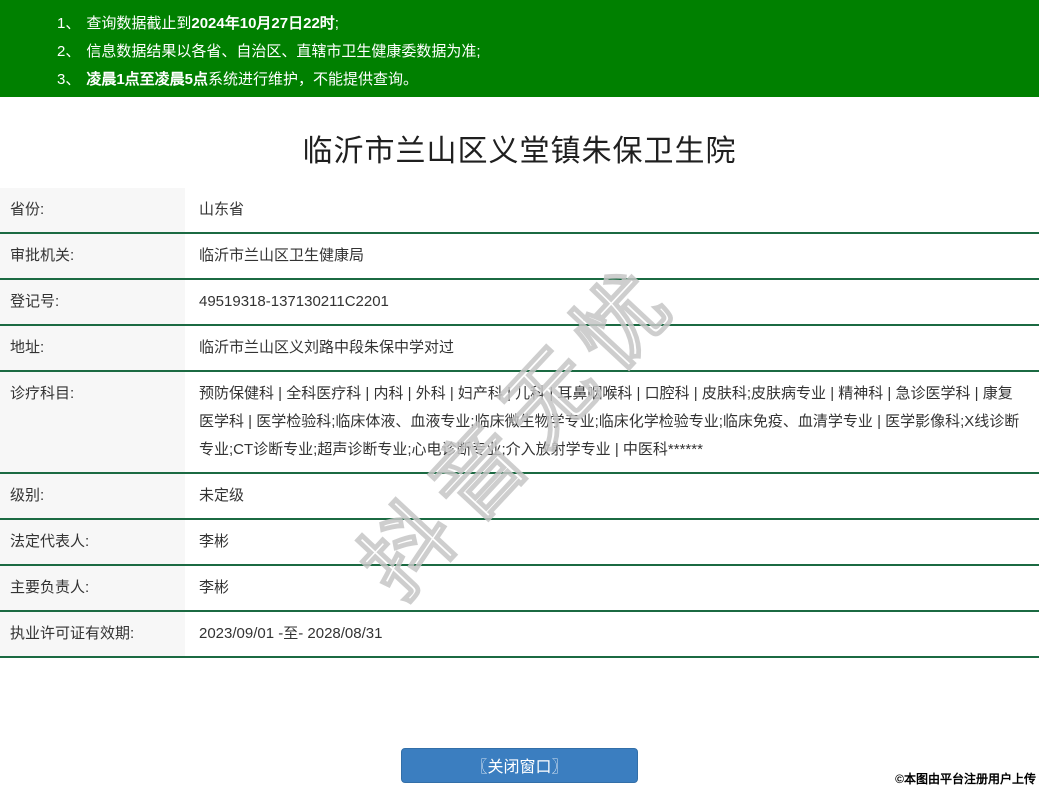 The width and height of the screenshot is (1039, 791). What do you see at coordinates (294, 301) in the screenshot?
I see `row-value: 49519318-137130211C2201` at bounding box center [294, 301].